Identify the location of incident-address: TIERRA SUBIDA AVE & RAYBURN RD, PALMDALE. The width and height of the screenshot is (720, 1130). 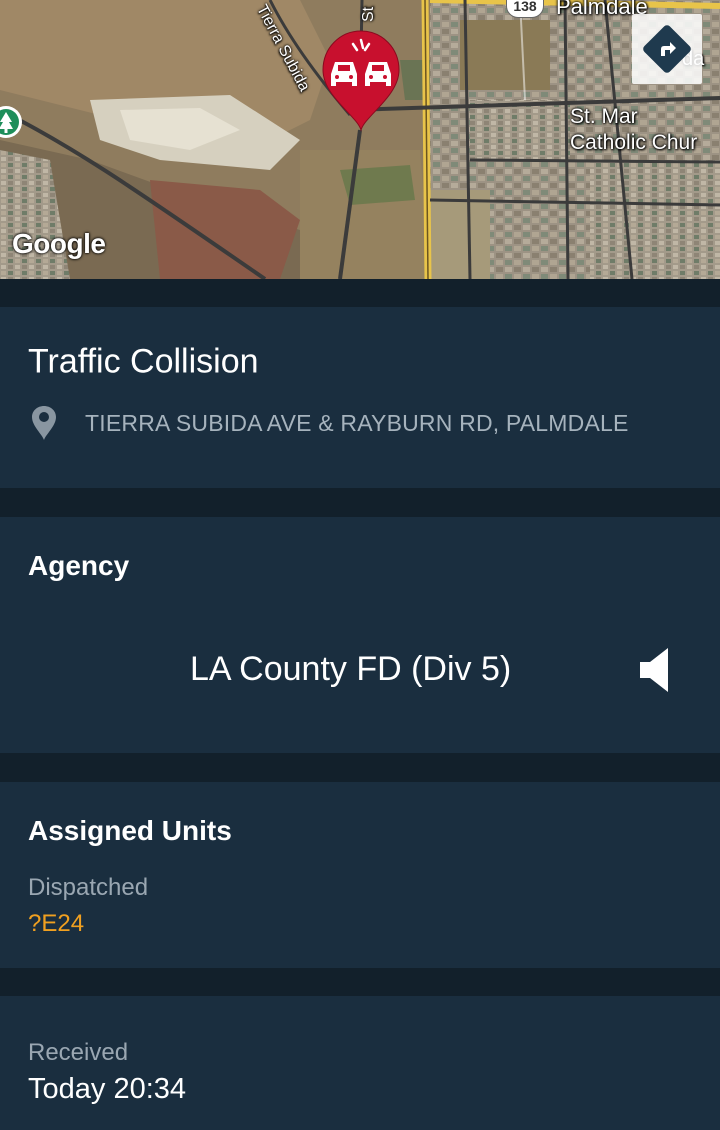
(357, 422).